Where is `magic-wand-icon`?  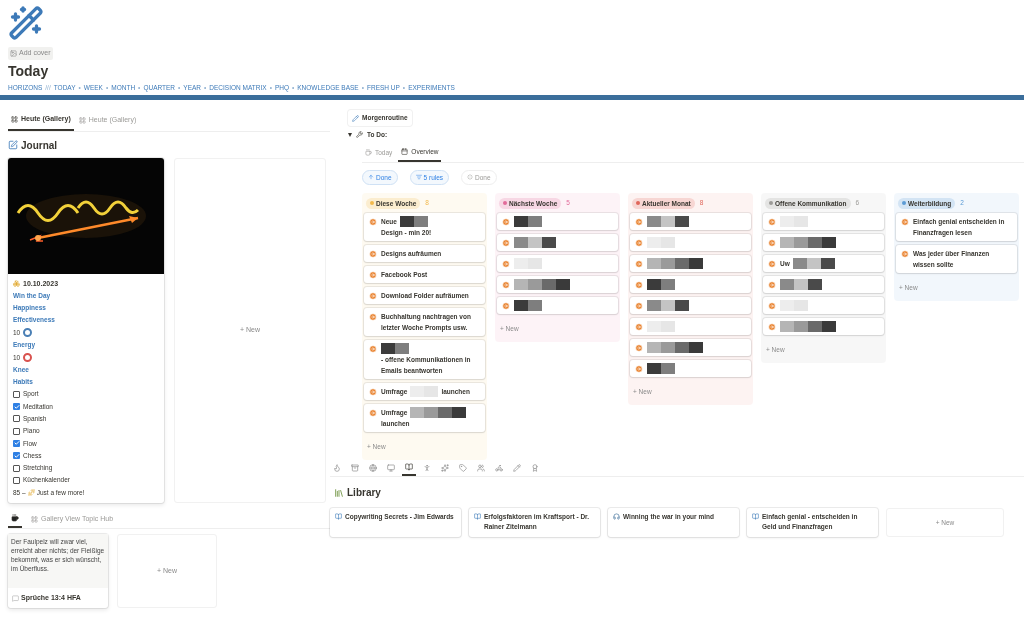
magic-wand-icon is located at coordinates (26, 23).